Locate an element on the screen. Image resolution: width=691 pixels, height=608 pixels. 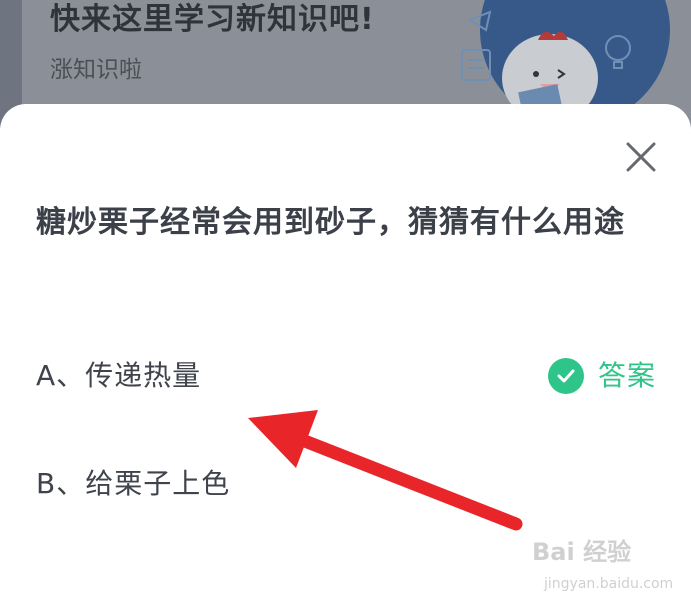
option-a: A、传递热量 答案 is located at coordinates (346, 376).